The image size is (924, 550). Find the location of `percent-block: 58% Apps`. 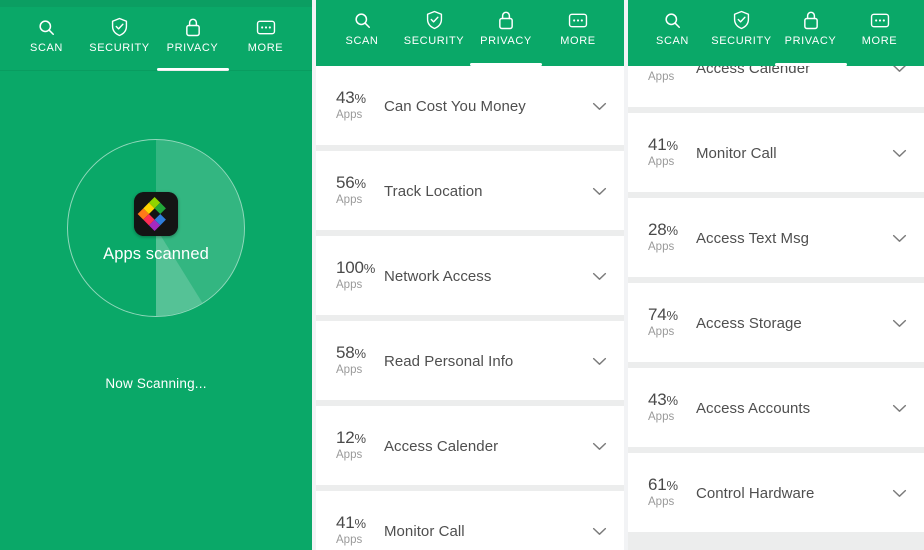

percent-block: 58% Apps is located at coordinates (349, 360).